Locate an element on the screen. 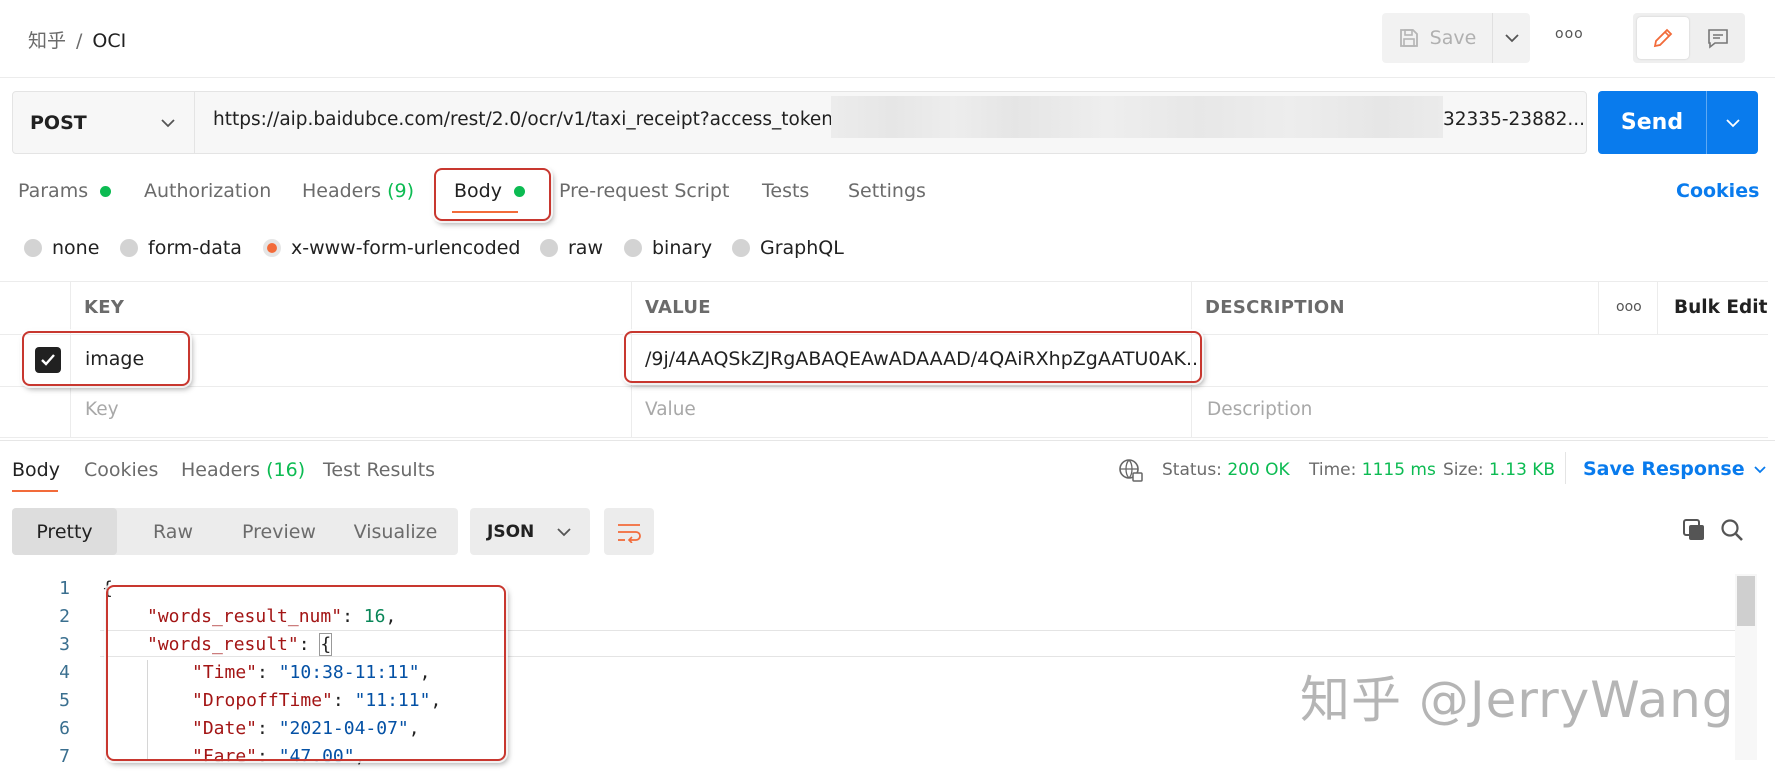 The height and width of the screenshot is (771, 1775). code-line: "words_result_num": 16, is located at coordinates (271, 616).